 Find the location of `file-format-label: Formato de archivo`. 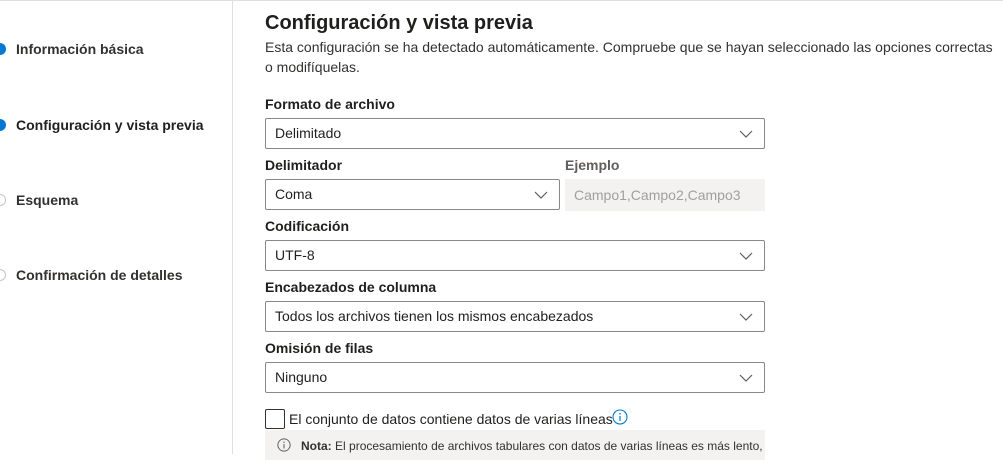

file-format-label: Formato de archivo is located at coordinates (330, 104).